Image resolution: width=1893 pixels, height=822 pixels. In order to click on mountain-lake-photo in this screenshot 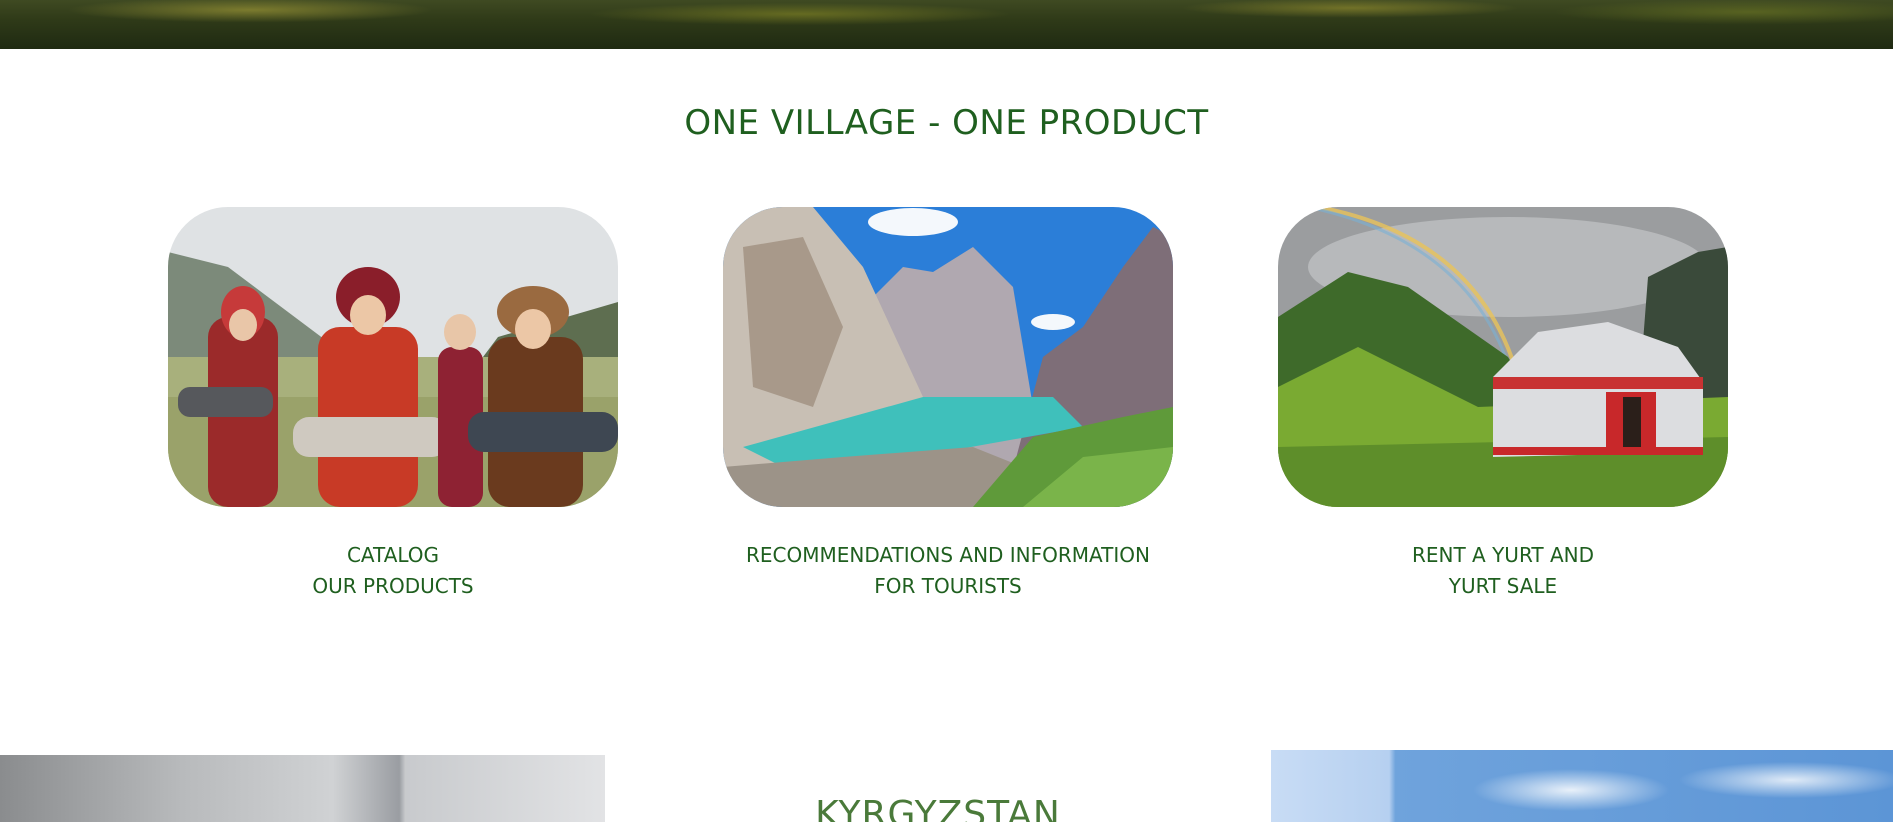, I will do `click(948, 357)`.